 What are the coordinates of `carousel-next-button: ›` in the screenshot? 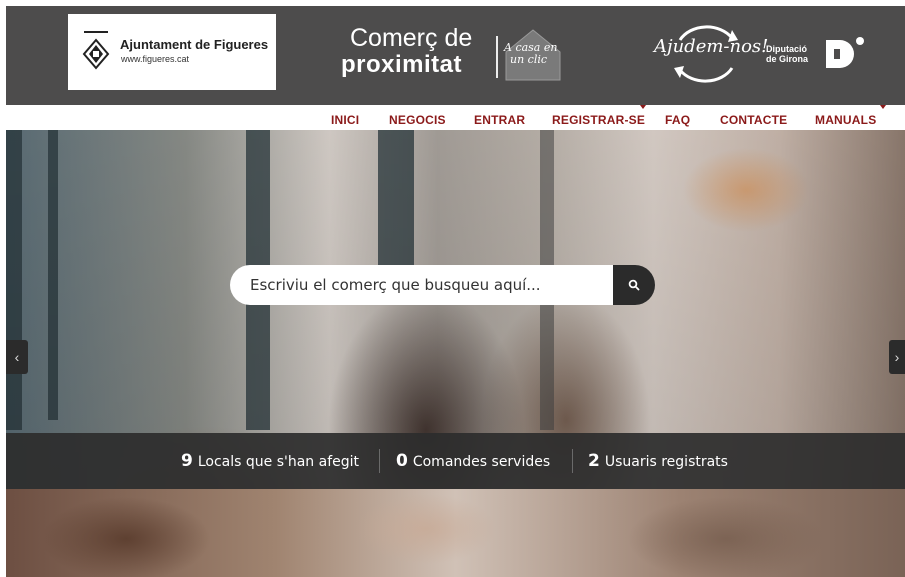 It's located at (897, 357).